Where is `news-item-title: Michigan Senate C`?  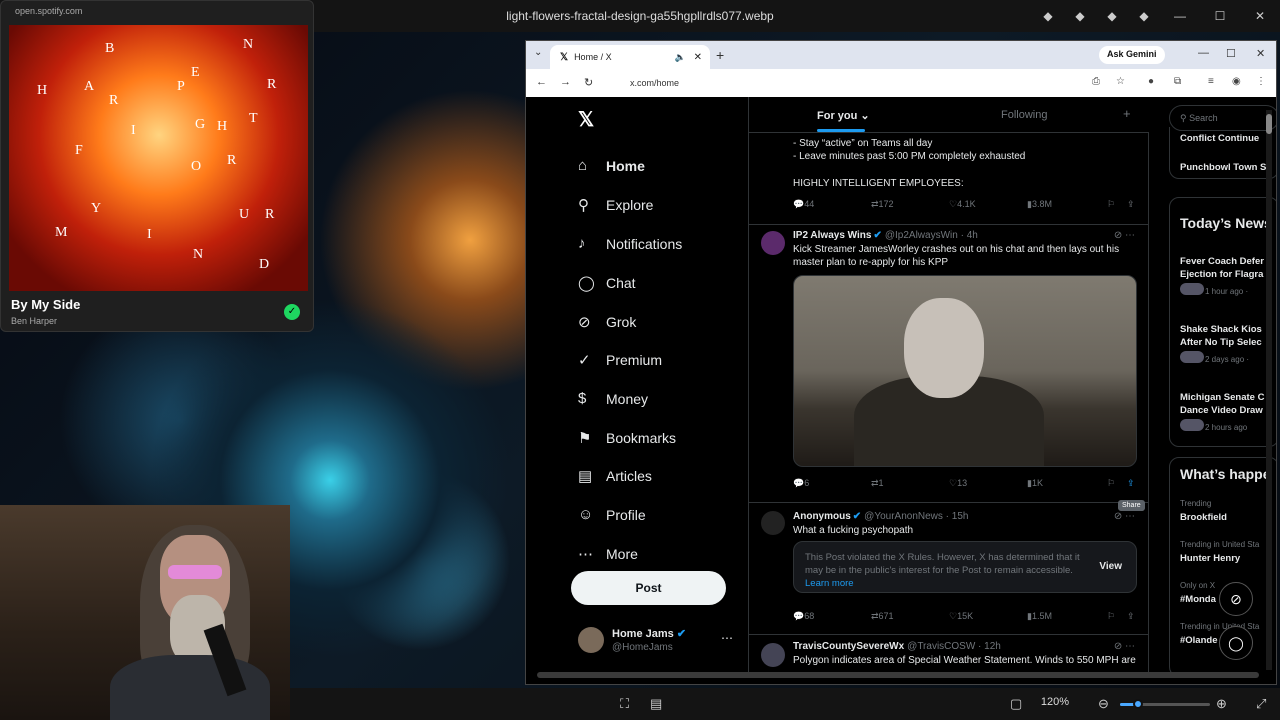 news-item-title: Michigan Senate C is located at coordinates (1222, 397).